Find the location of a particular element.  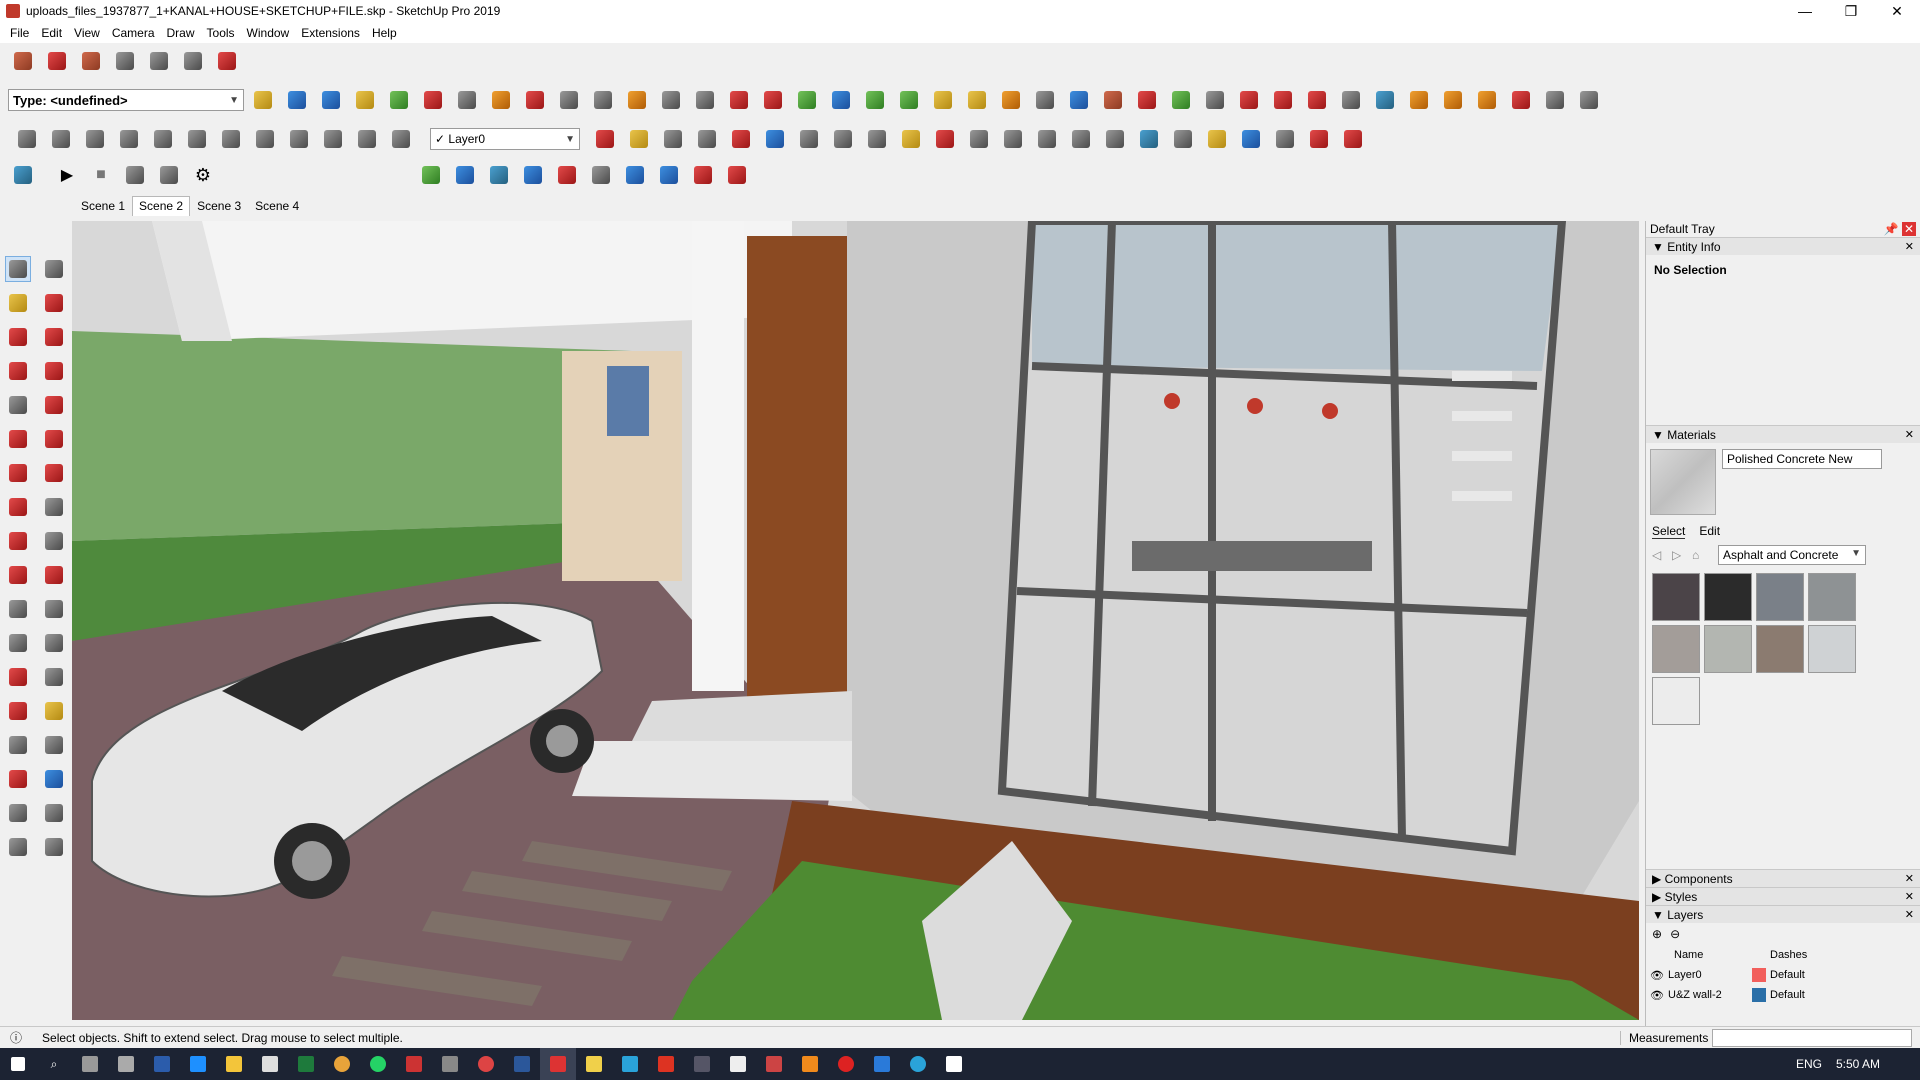

warning-icon is located at coordinates (943, 100).